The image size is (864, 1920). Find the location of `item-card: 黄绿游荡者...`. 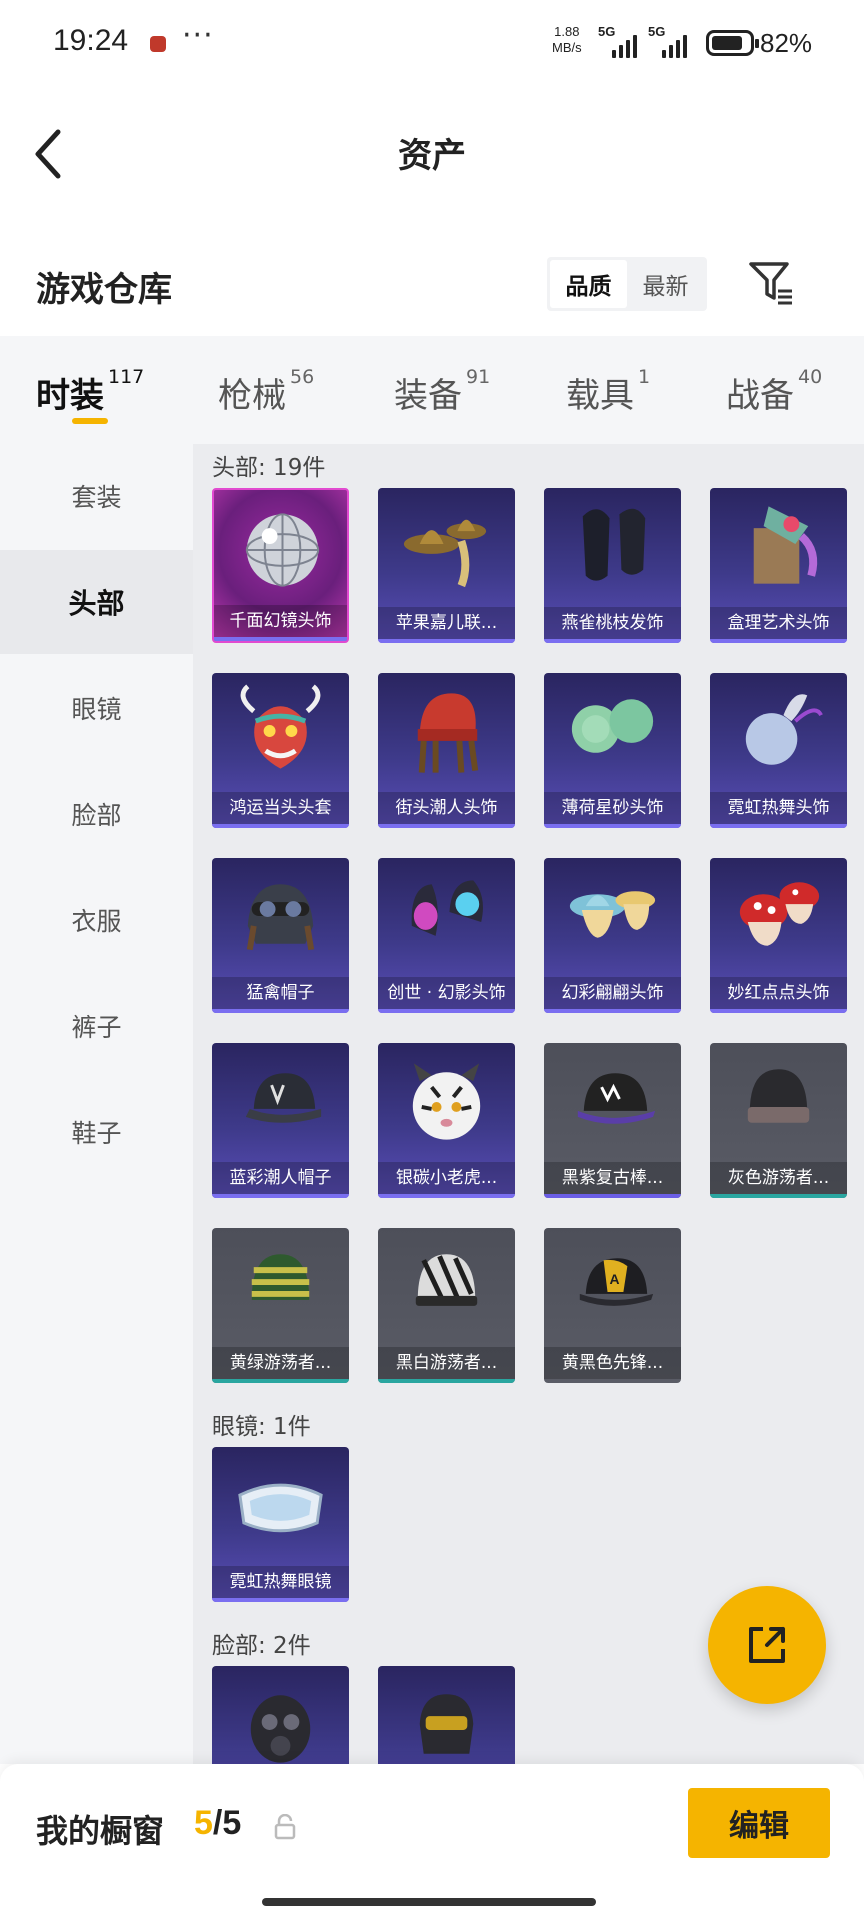

item-card: 黄绿游荡者... is located at coordinates (280, 1305).